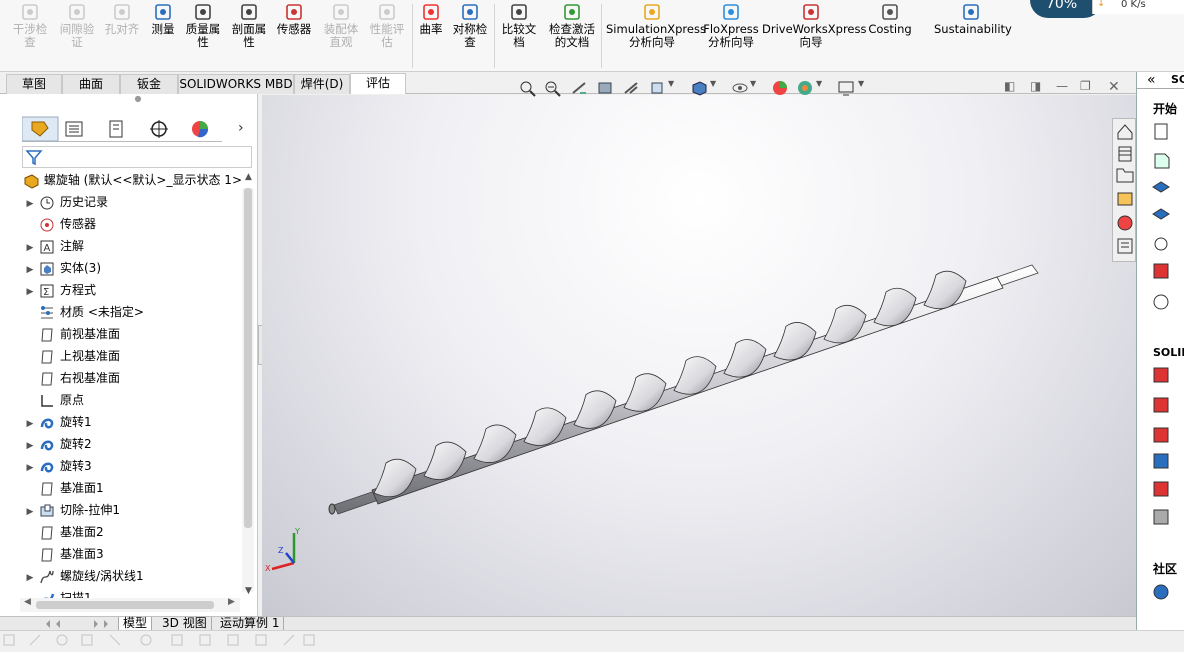 Image resolution: width=1184 pixels, height=652 pixels. I want to click on tree-item: 传感器, so click(59, 224).